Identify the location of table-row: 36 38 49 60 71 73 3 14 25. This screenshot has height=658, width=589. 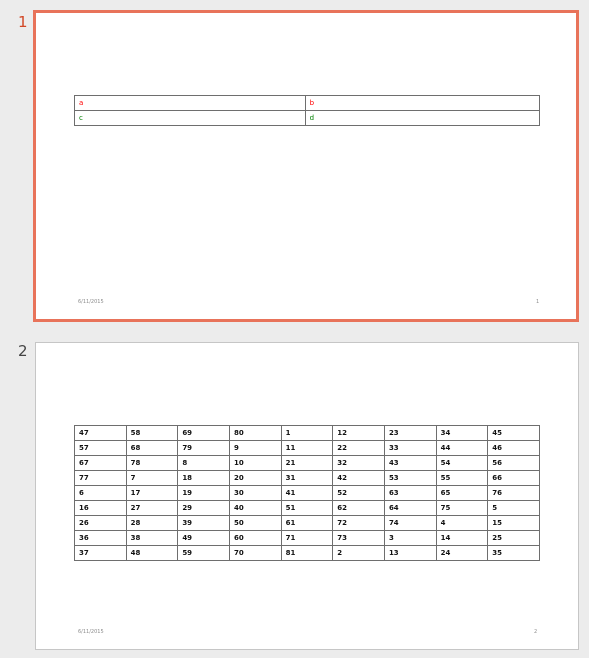
(307, 538).